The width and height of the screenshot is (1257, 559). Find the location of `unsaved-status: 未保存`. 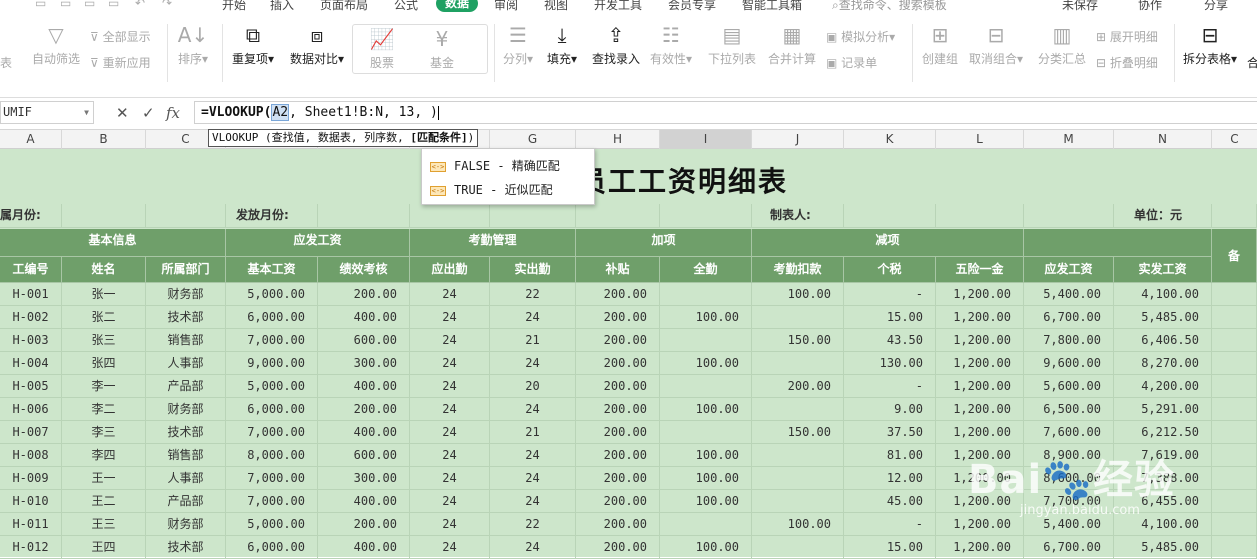

unsaved-status: 未保存 is located at coordinates (1080, 6).